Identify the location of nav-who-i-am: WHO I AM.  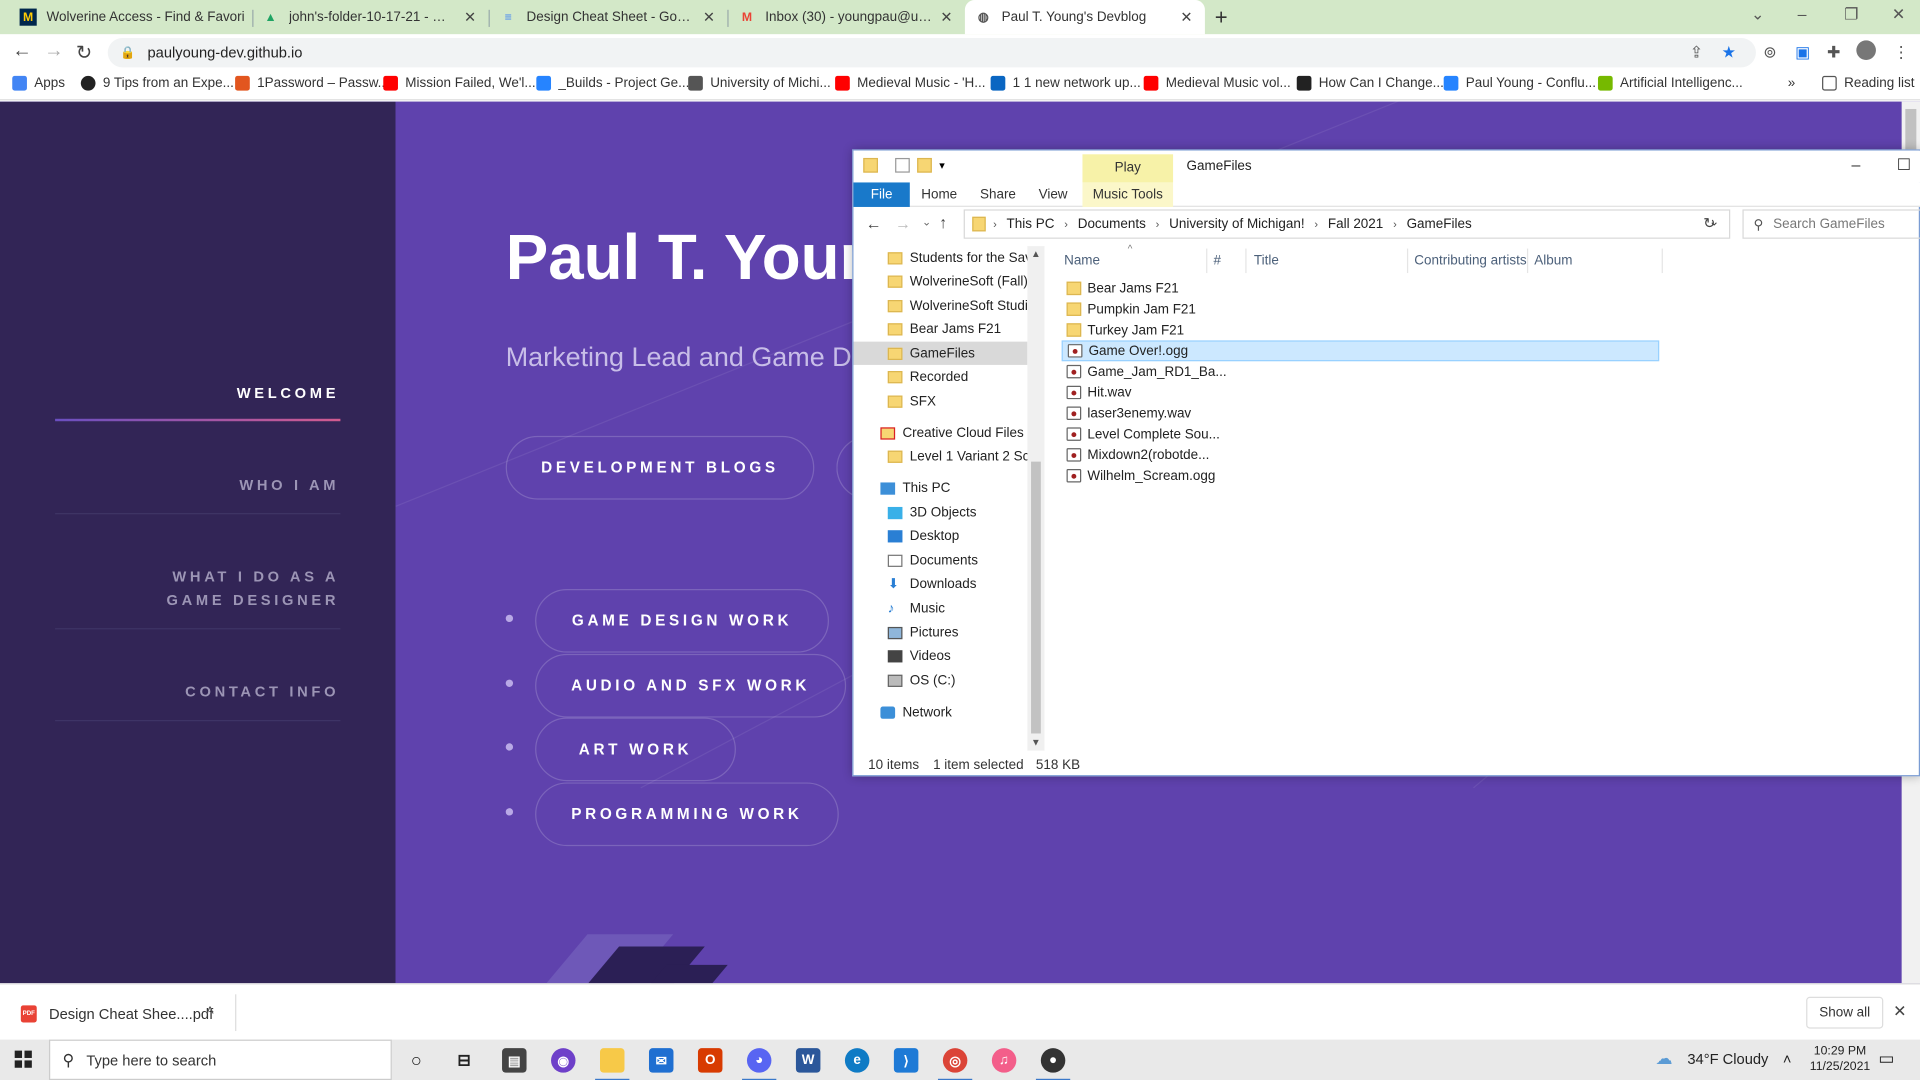
(289, 485).